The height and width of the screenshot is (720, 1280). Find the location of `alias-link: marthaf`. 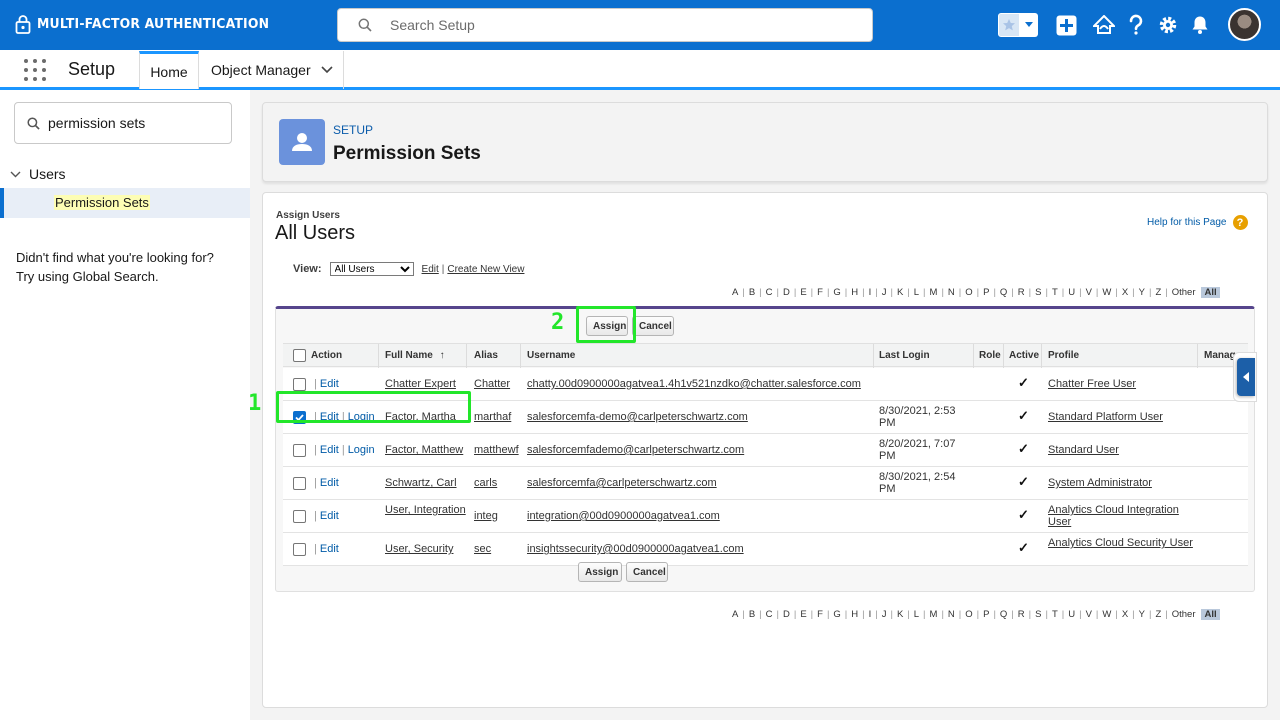

alias-link: marthaf is located at coordinates (492, 417).